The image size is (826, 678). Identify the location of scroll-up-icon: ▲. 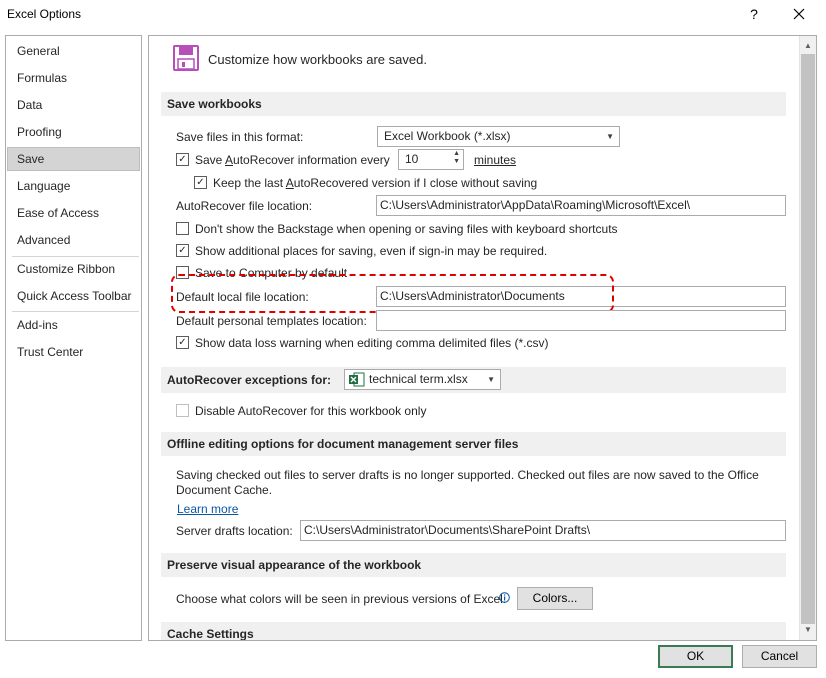
(808, 46).